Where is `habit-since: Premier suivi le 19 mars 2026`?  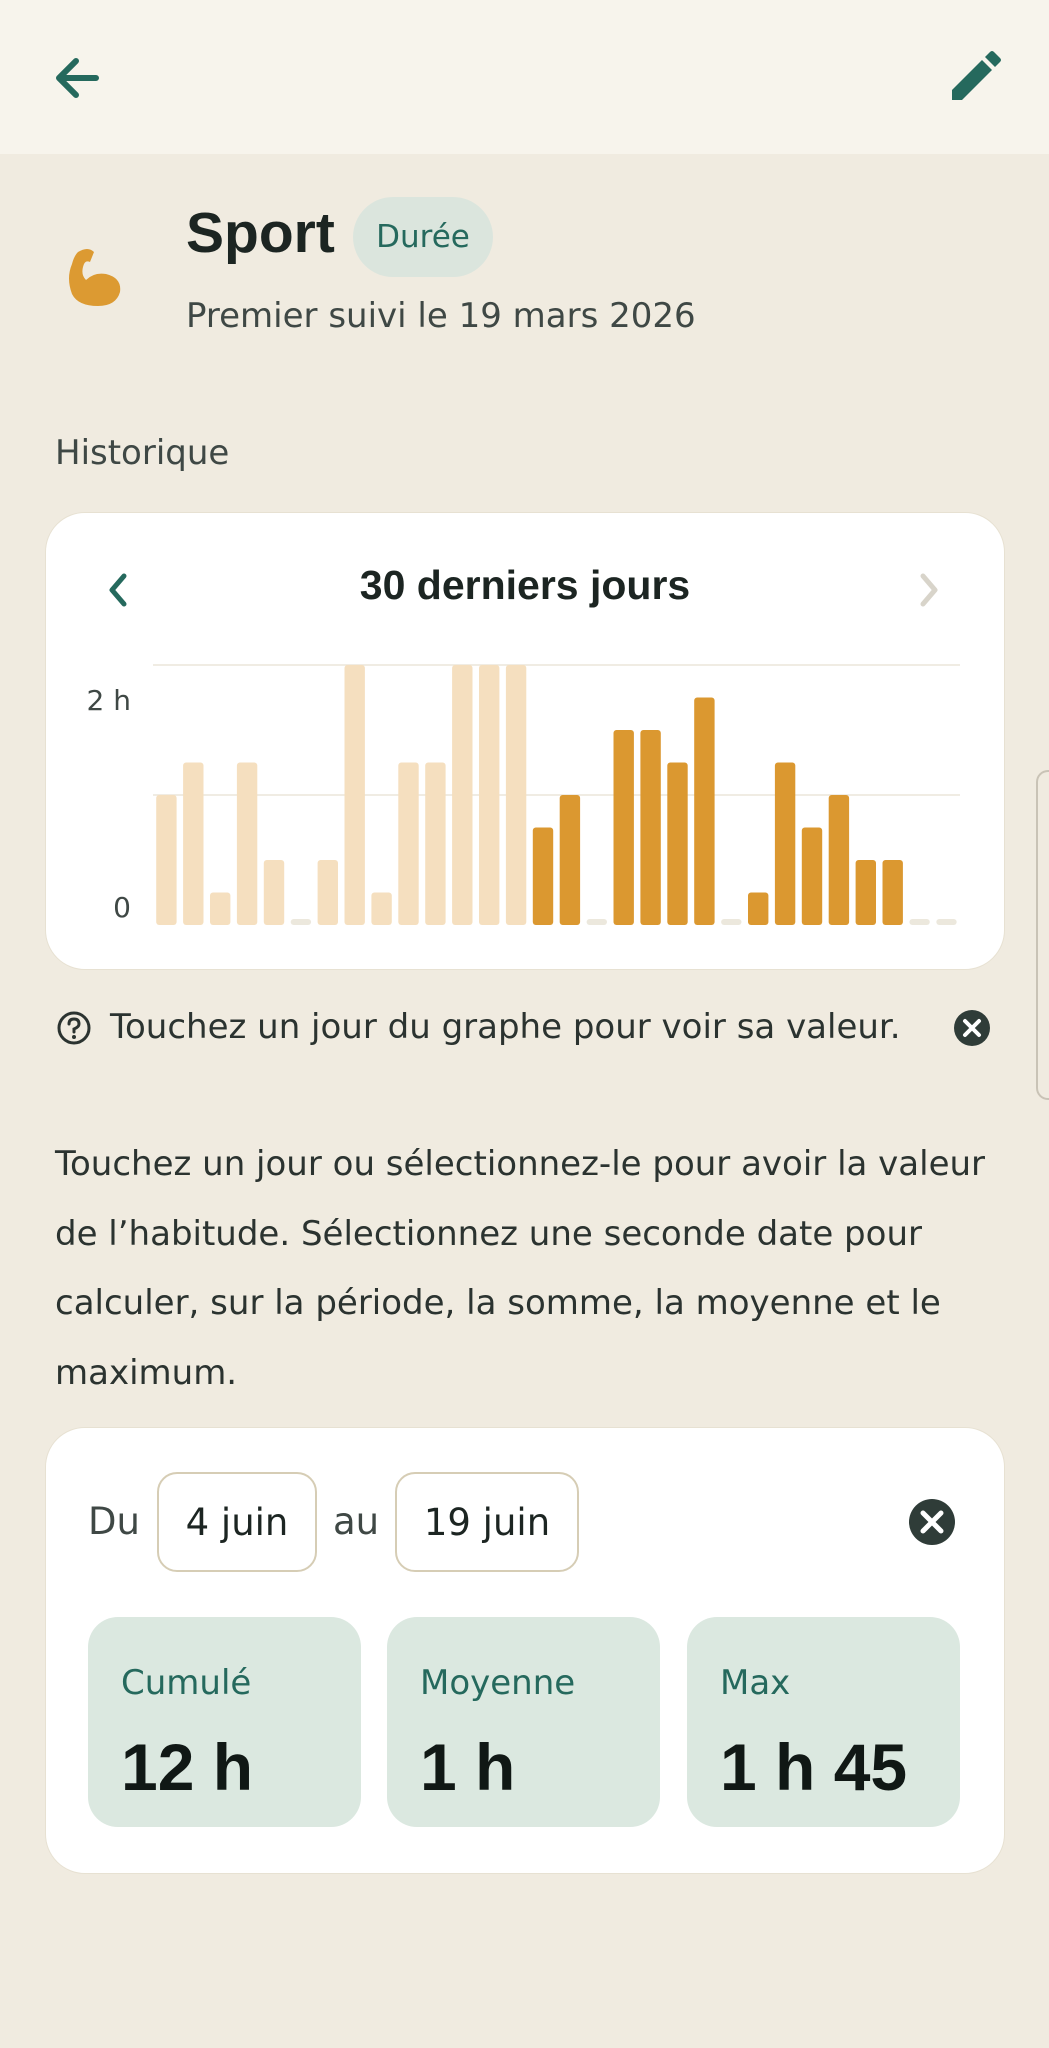
habit-since: Premier suivi le 19 mars 2026 is located at coordinates (441, 316).